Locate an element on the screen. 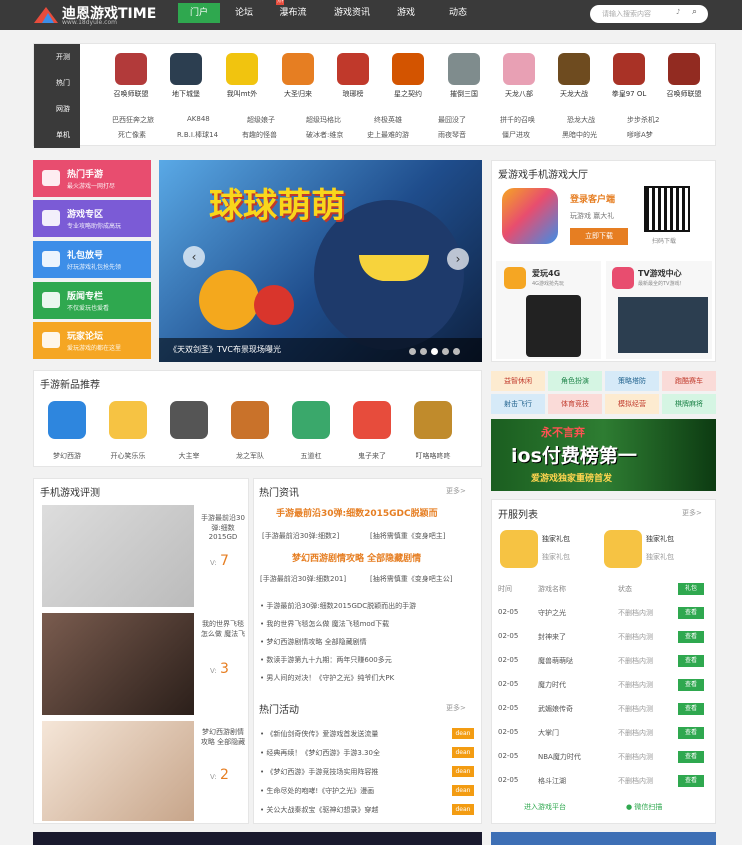 The height and width of the screenshot is (845, 742). category-tag: 棋牌麻将 is located at coordinates (689, 404).